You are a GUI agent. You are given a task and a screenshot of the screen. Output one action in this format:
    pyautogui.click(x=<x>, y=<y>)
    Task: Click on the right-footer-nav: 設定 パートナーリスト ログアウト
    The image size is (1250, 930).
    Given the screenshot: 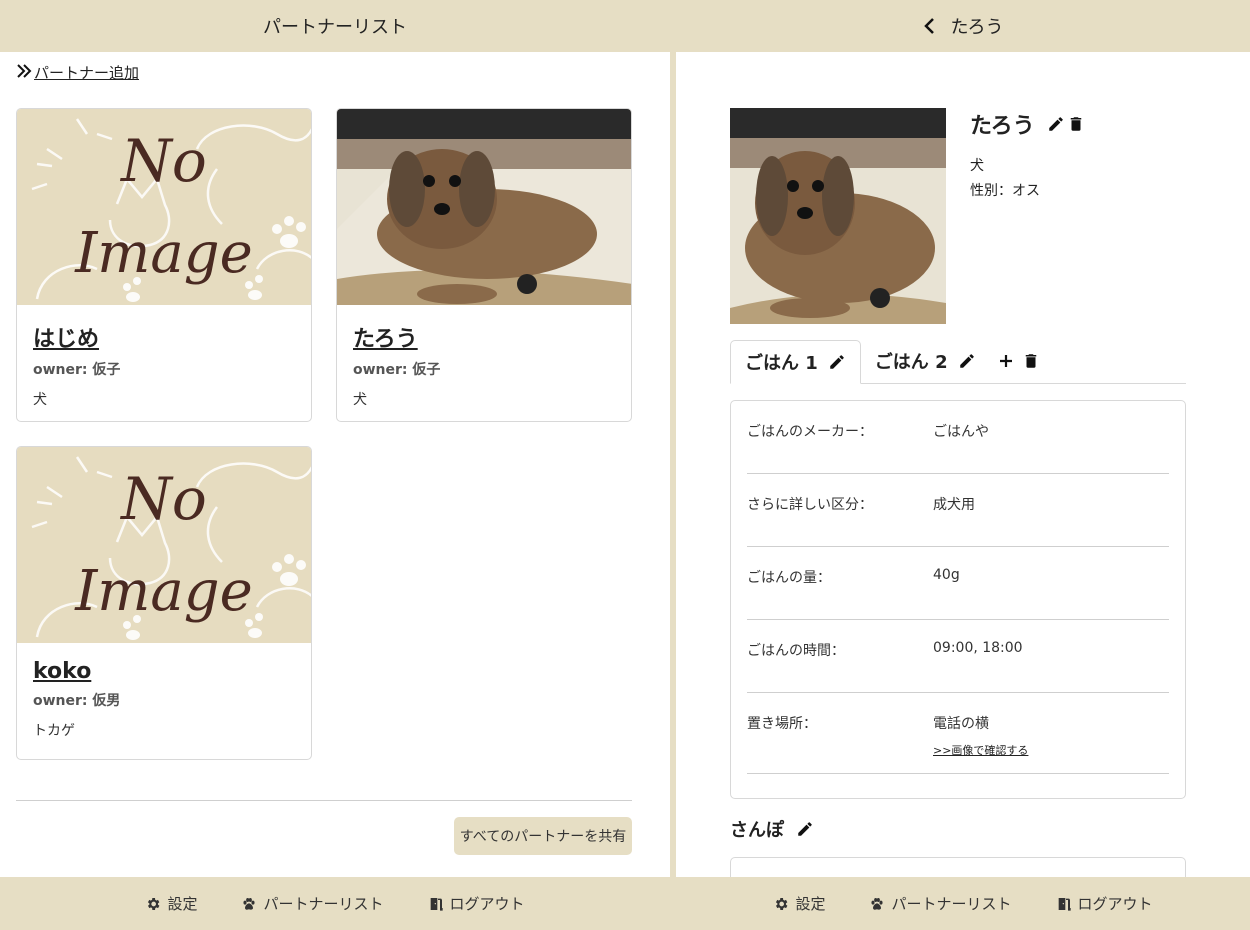 What is the action you would take?
    pyautogui.click(x=963, y=903)
    